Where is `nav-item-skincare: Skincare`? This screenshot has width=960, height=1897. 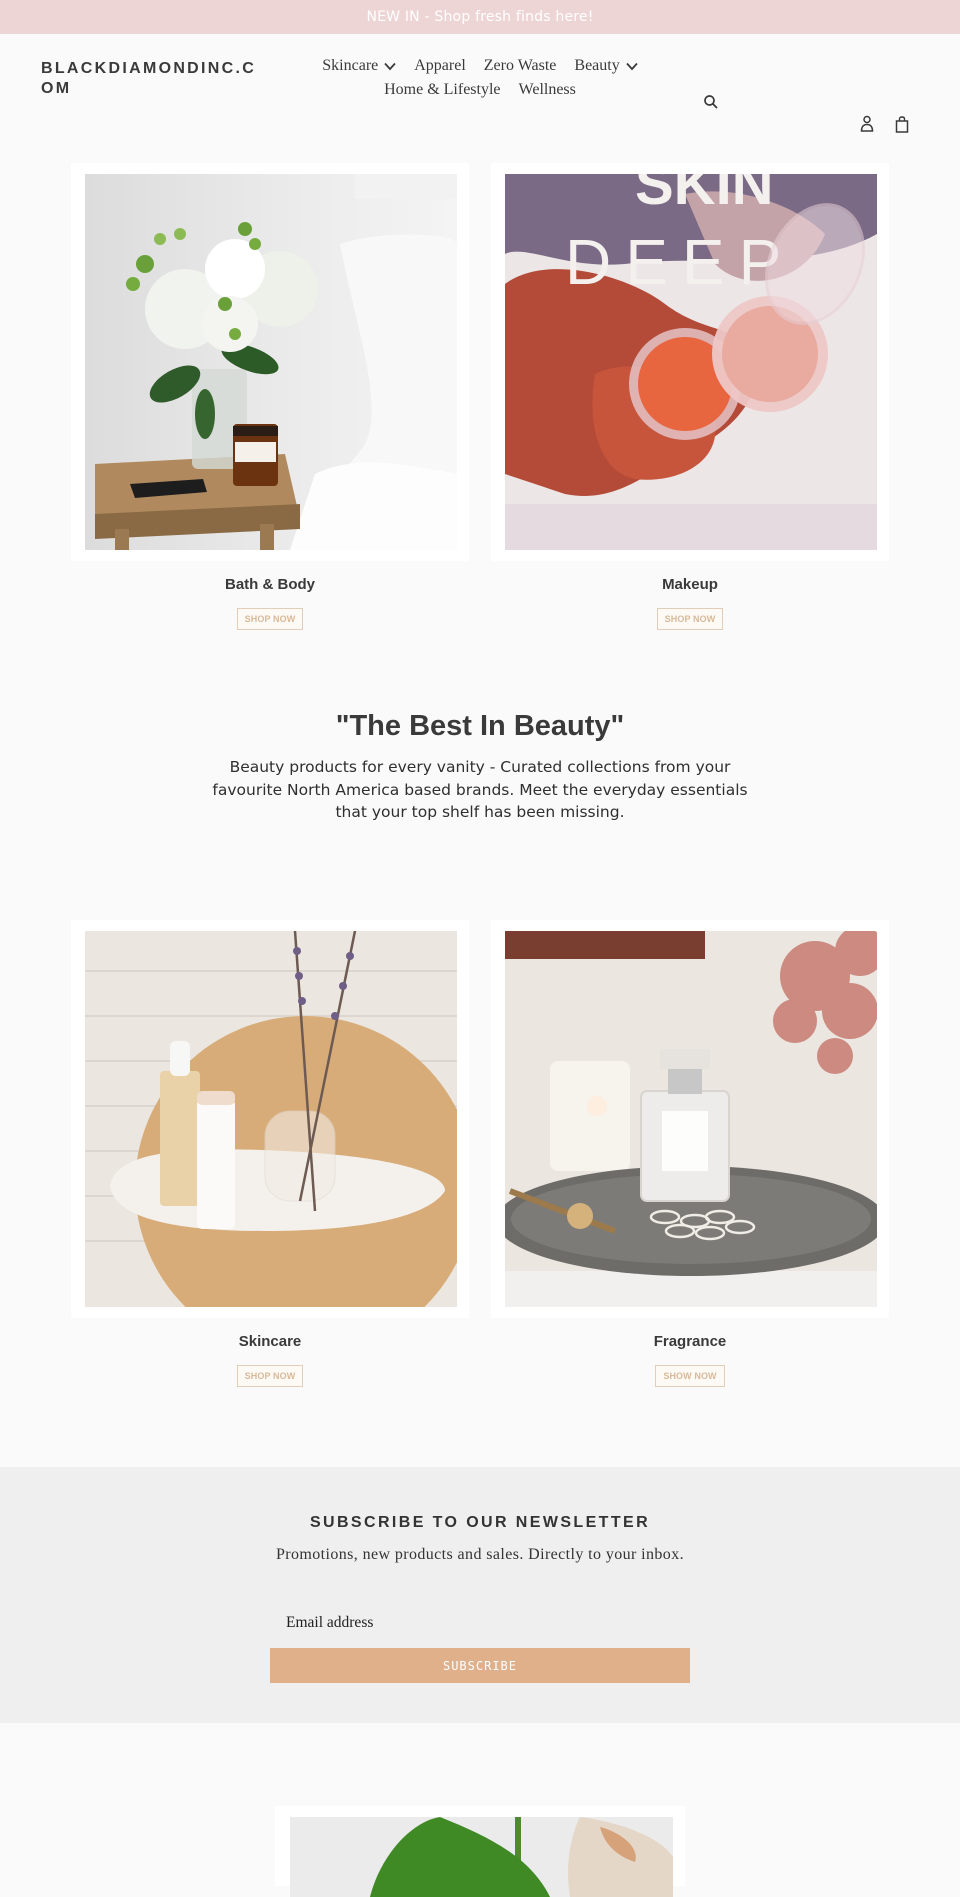 nav-item-skincare: Skincare is located at coordinates (359, 66).